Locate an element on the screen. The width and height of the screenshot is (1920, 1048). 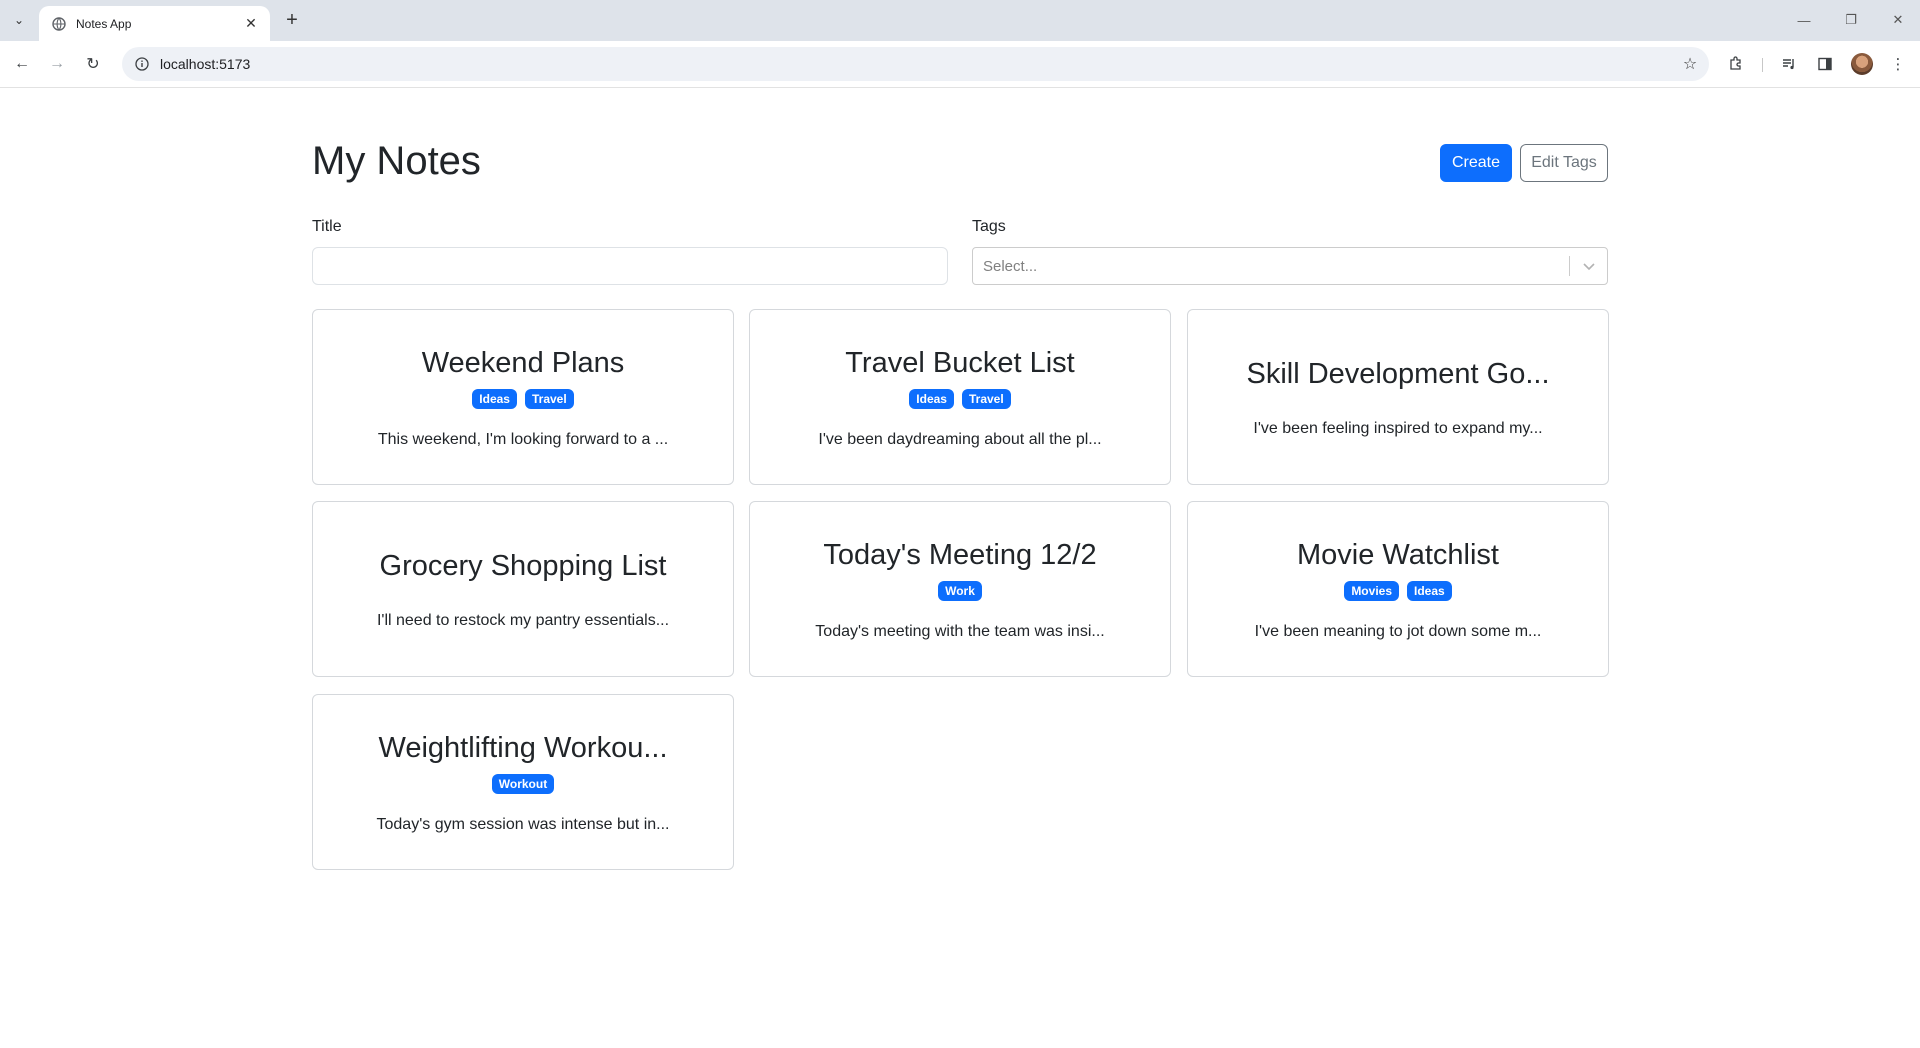
tags-label: Tags is located at coordinates (989, 226).